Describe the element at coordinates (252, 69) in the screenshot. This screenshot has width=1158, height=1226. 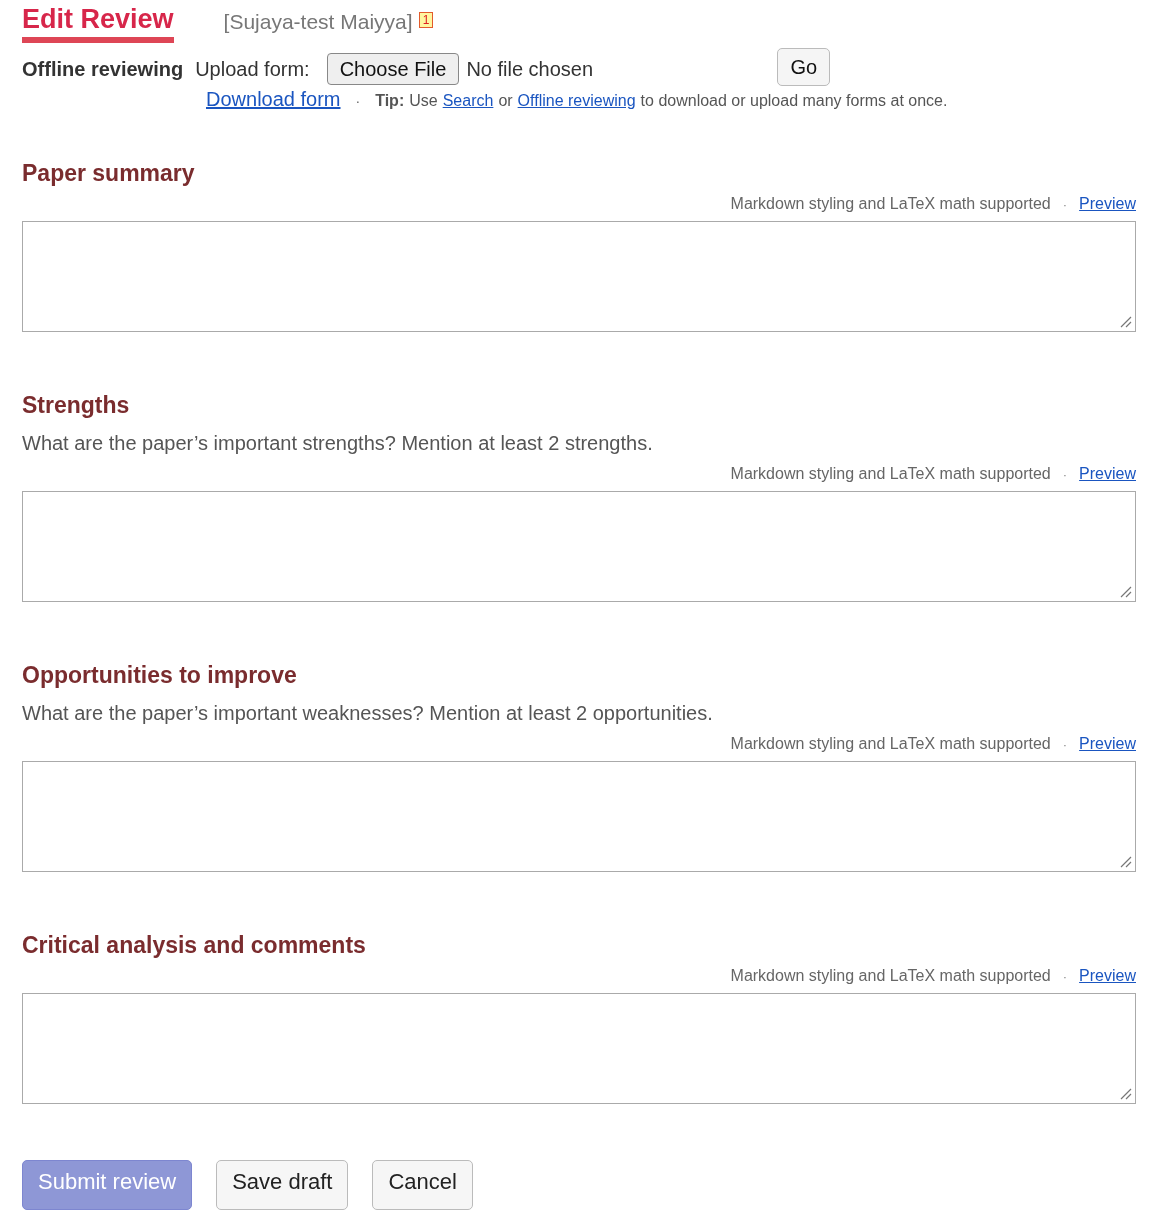
I see `upload-label: Upload form:` at that location.